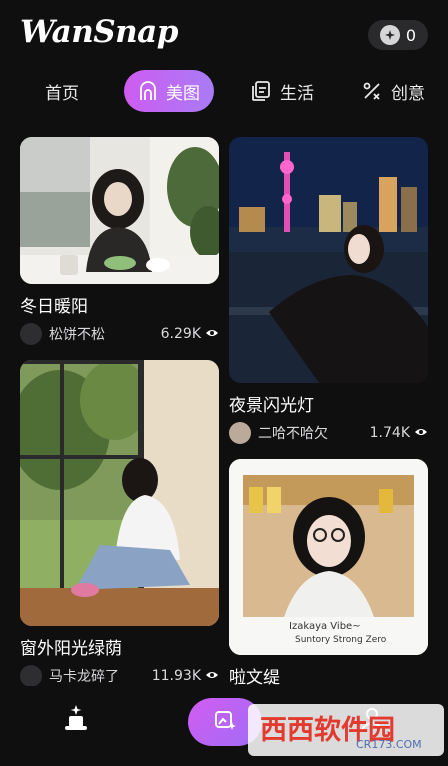  I want to click on card-meta: 松饼不松 6.29K, so click(119, 334).